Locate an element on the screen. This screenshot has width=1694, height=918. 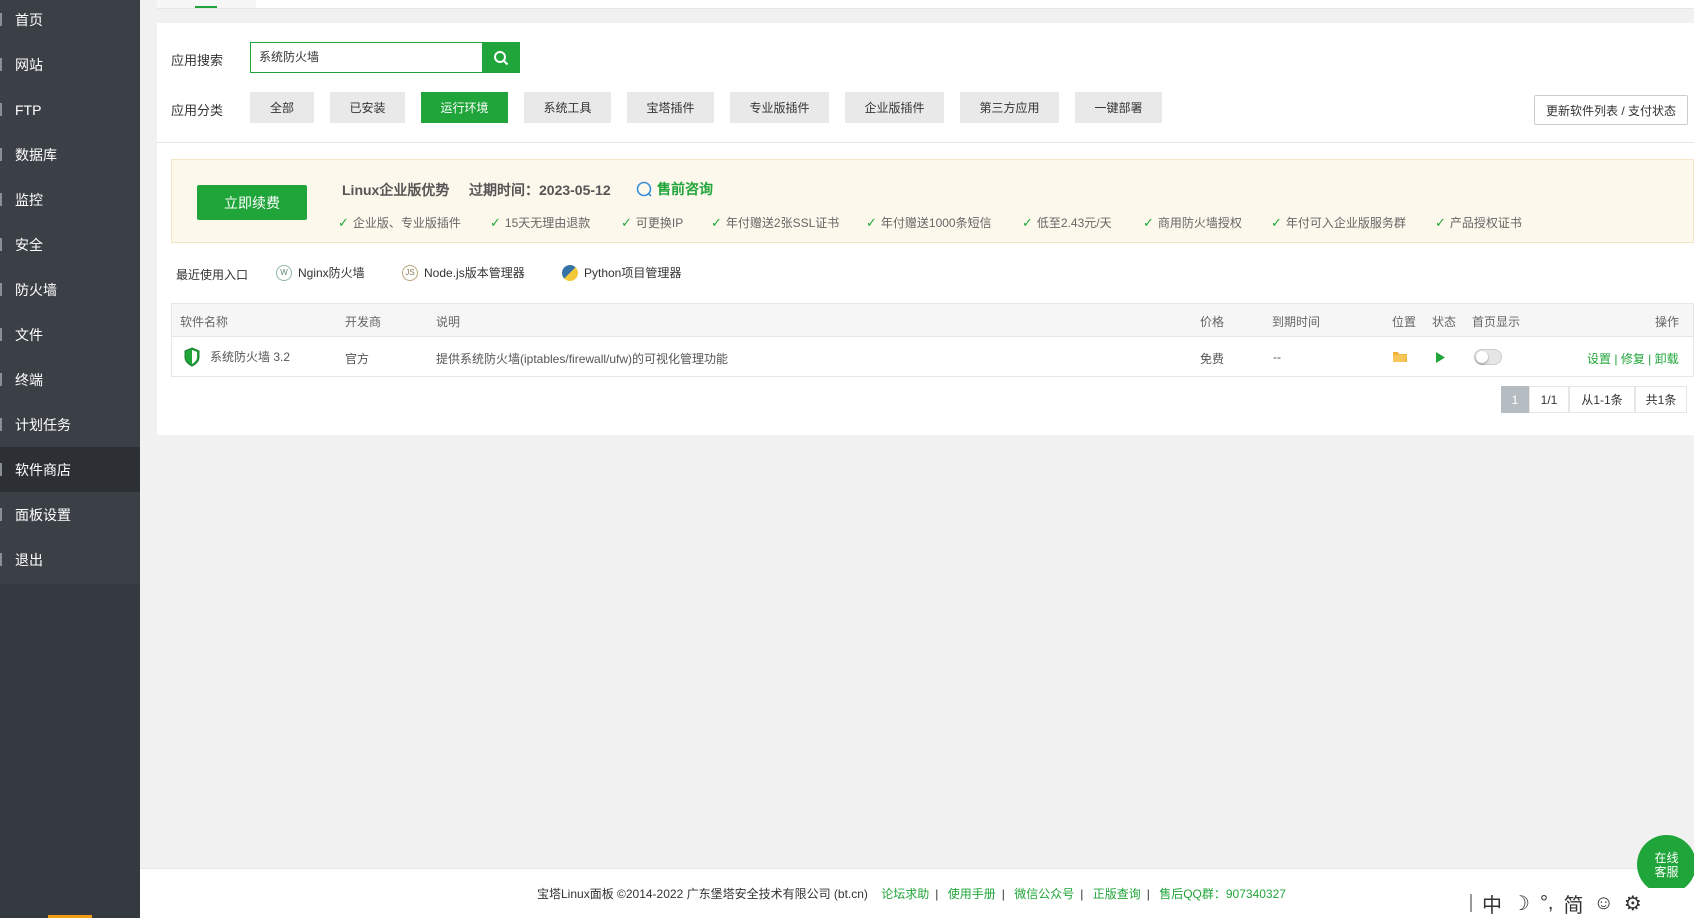
shield-icon is located at coordinates (192, 358).